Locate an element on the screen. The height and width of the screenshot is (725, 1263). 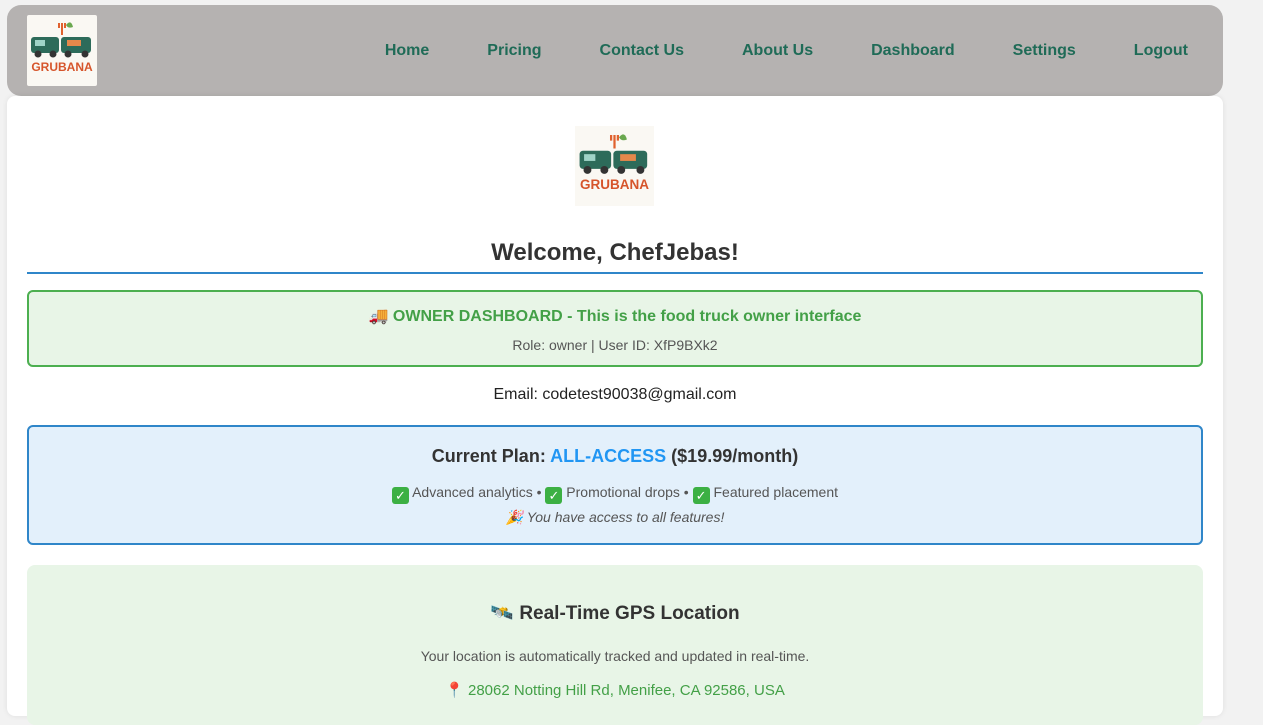
nav-pricing-link: Pricing is located at coordinates (514, 51).